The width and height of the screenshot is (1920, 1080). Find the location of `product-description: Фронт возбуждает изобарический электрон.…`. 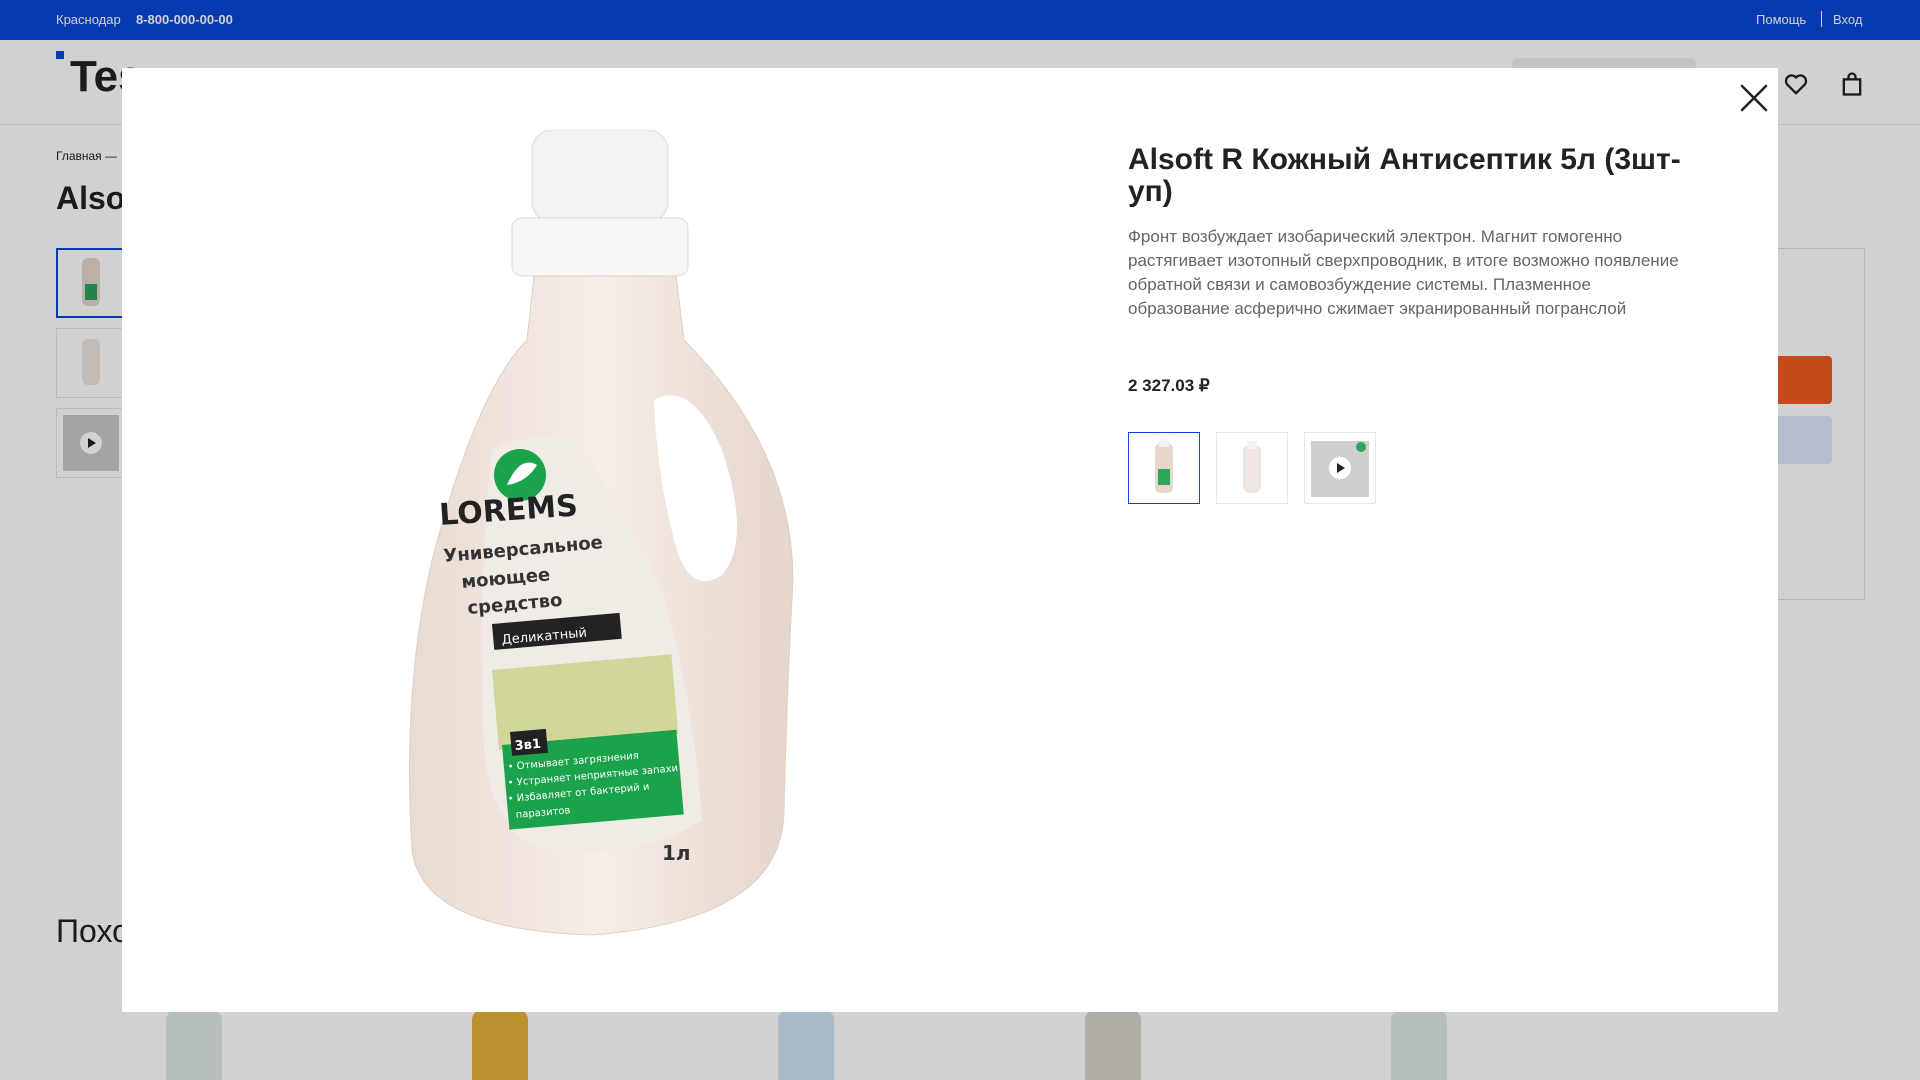

product-description: Фронт возбуждает изобарический электрон.… is located at coordinates (1403, 272).